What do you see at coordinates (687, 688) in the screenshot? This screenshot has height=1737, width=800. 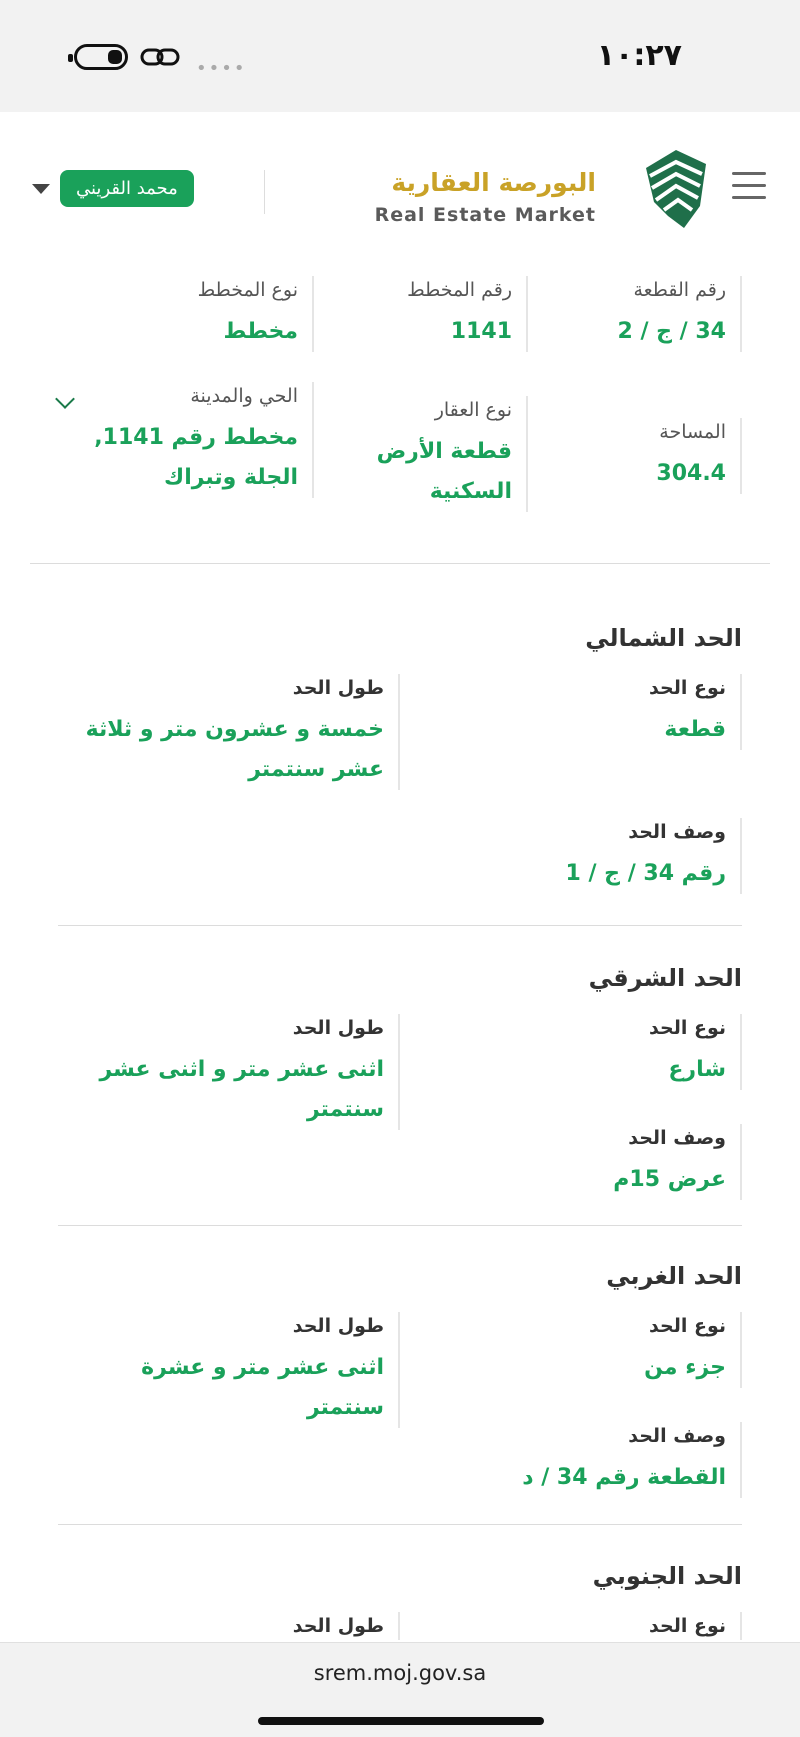 I see `north-type-label: نوع الحد` at bounding box center [687, 688].